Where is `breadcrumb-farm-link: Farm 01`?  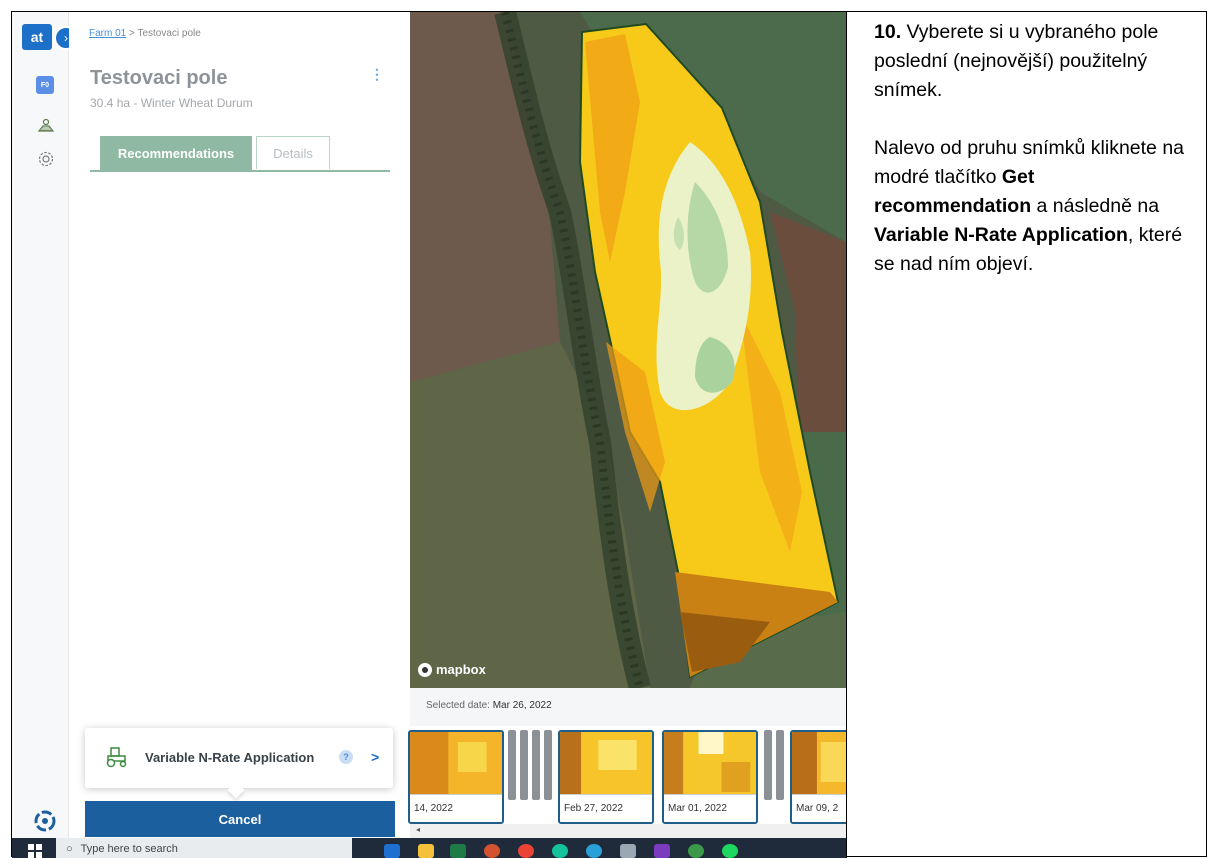 breadcrumb-farm-link: Farm 01 is located at coordinates (107, 33).